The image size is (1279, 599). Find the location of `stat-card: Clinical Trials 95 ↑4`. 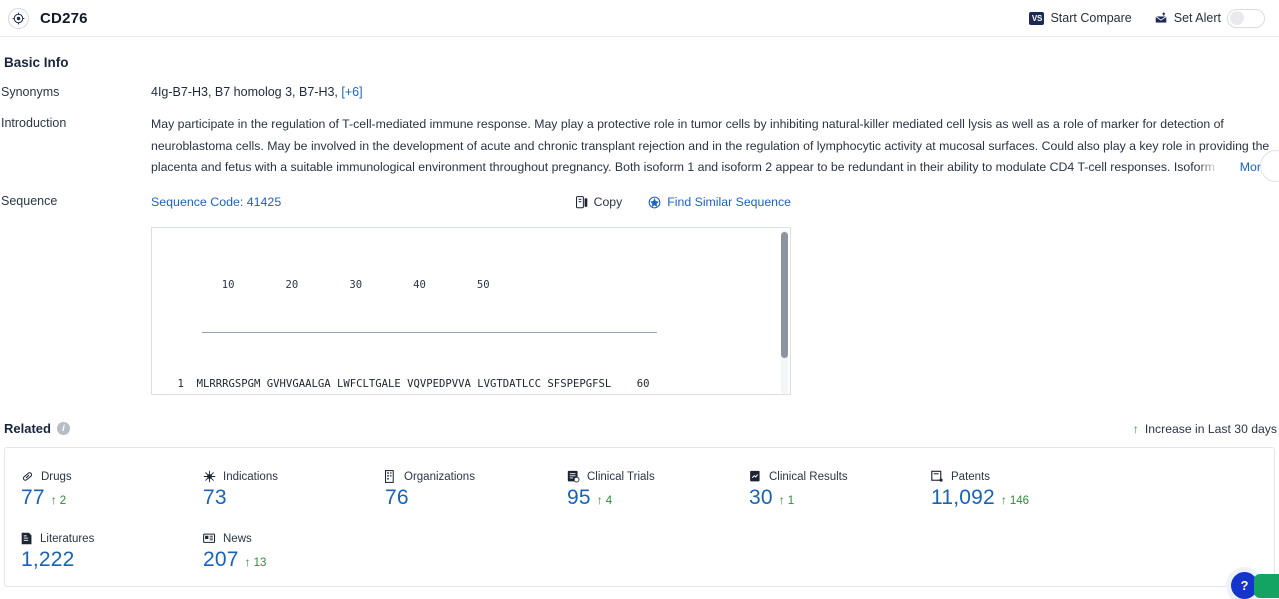

stat-card: Clinical Trials 95 ↑4 is located at coordinates (658, 490).